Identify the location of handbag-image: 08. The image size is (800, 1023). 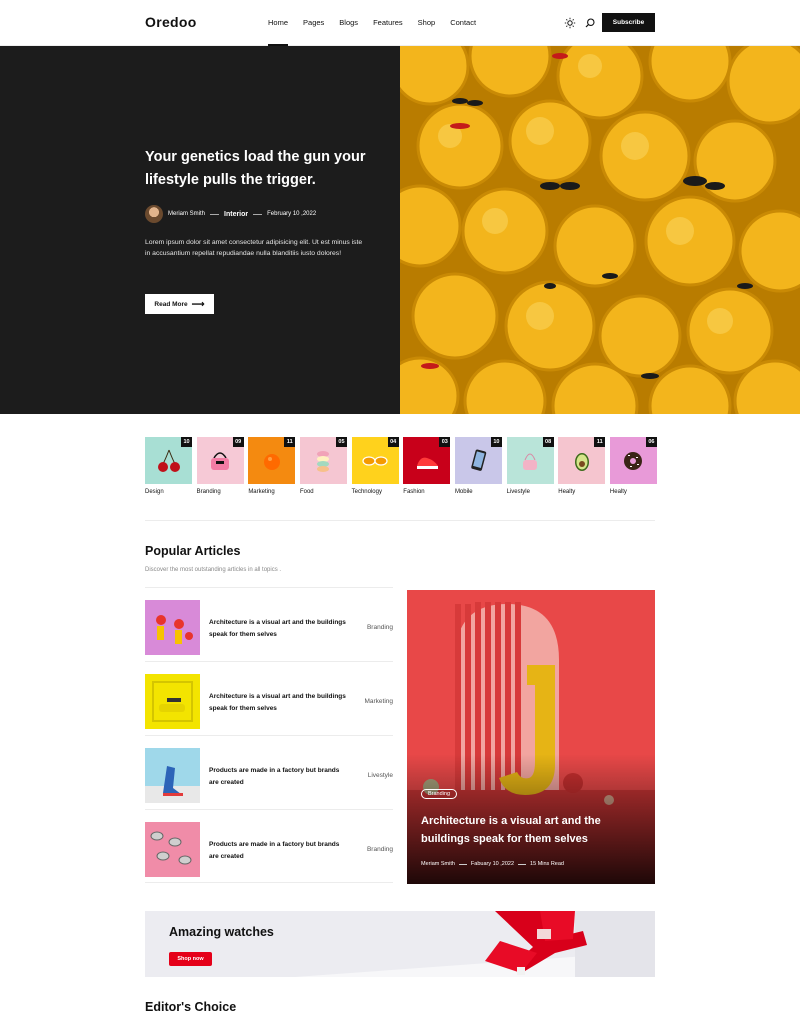
(530, 460).